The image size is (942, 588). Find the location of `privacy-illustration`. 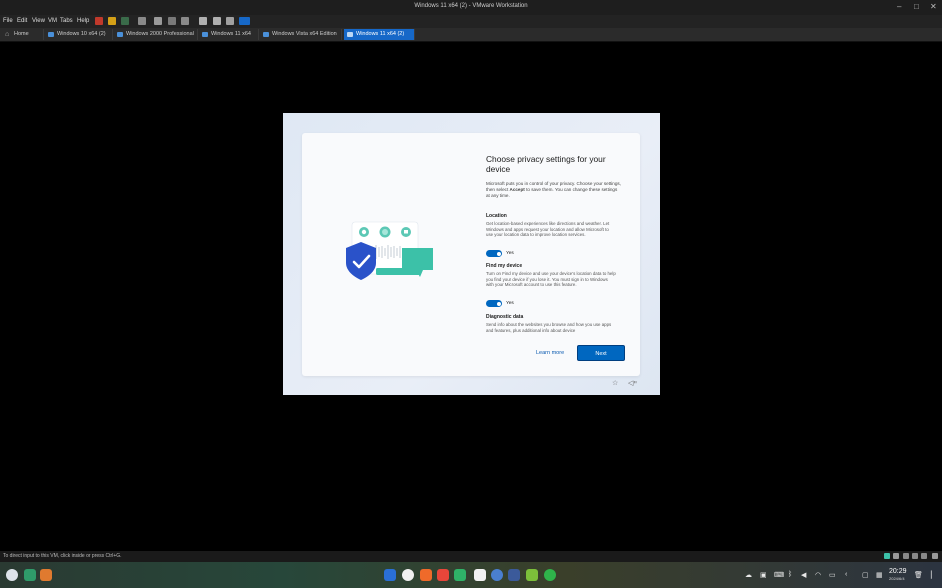

privacy-illustration is located at coordinates (389, 250).